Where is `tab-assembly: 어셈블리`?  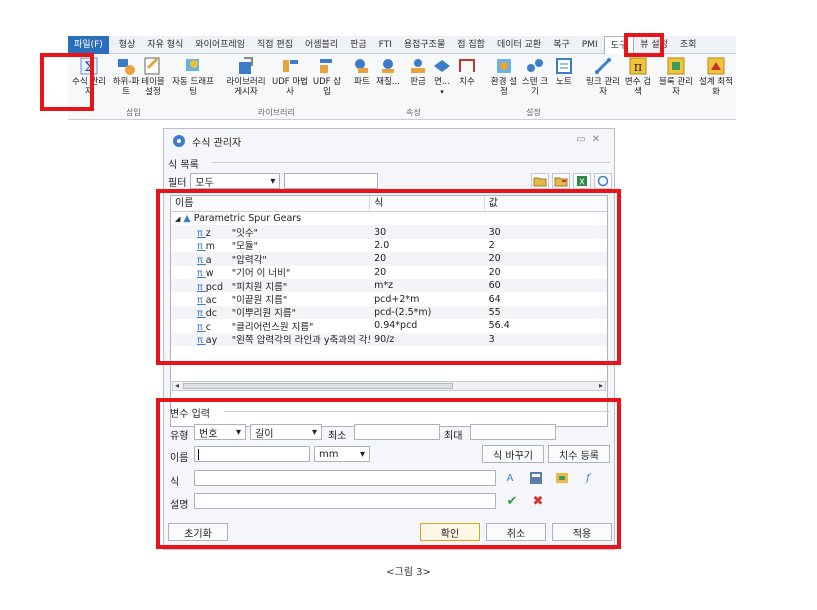
tab-assembly: 어셈블리 is located at coordinates (321, 45).